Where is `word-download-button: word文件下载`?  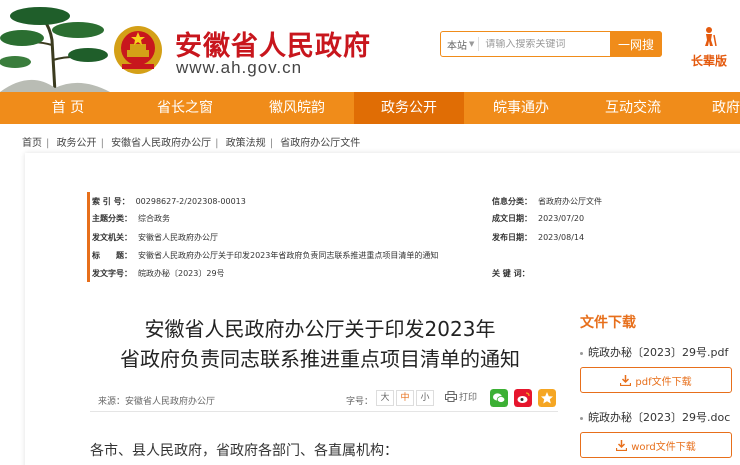
word-download-button: word文件下载 is located at coordinates (656, 445).